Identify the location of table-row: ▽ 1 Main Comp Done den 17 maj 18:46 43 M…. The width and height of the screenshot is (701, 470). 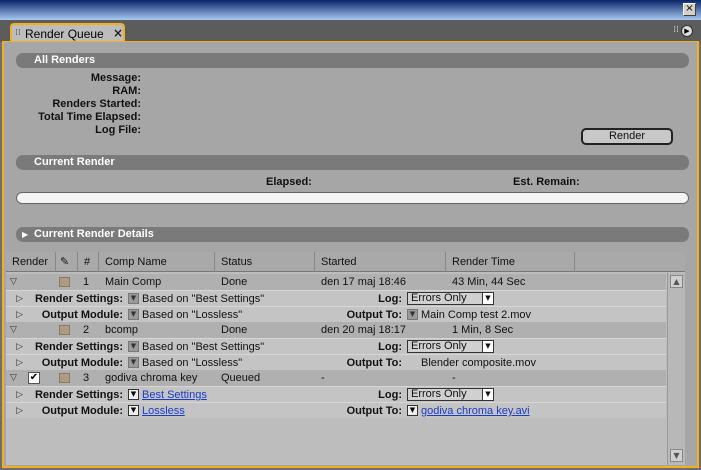
(336, 282).